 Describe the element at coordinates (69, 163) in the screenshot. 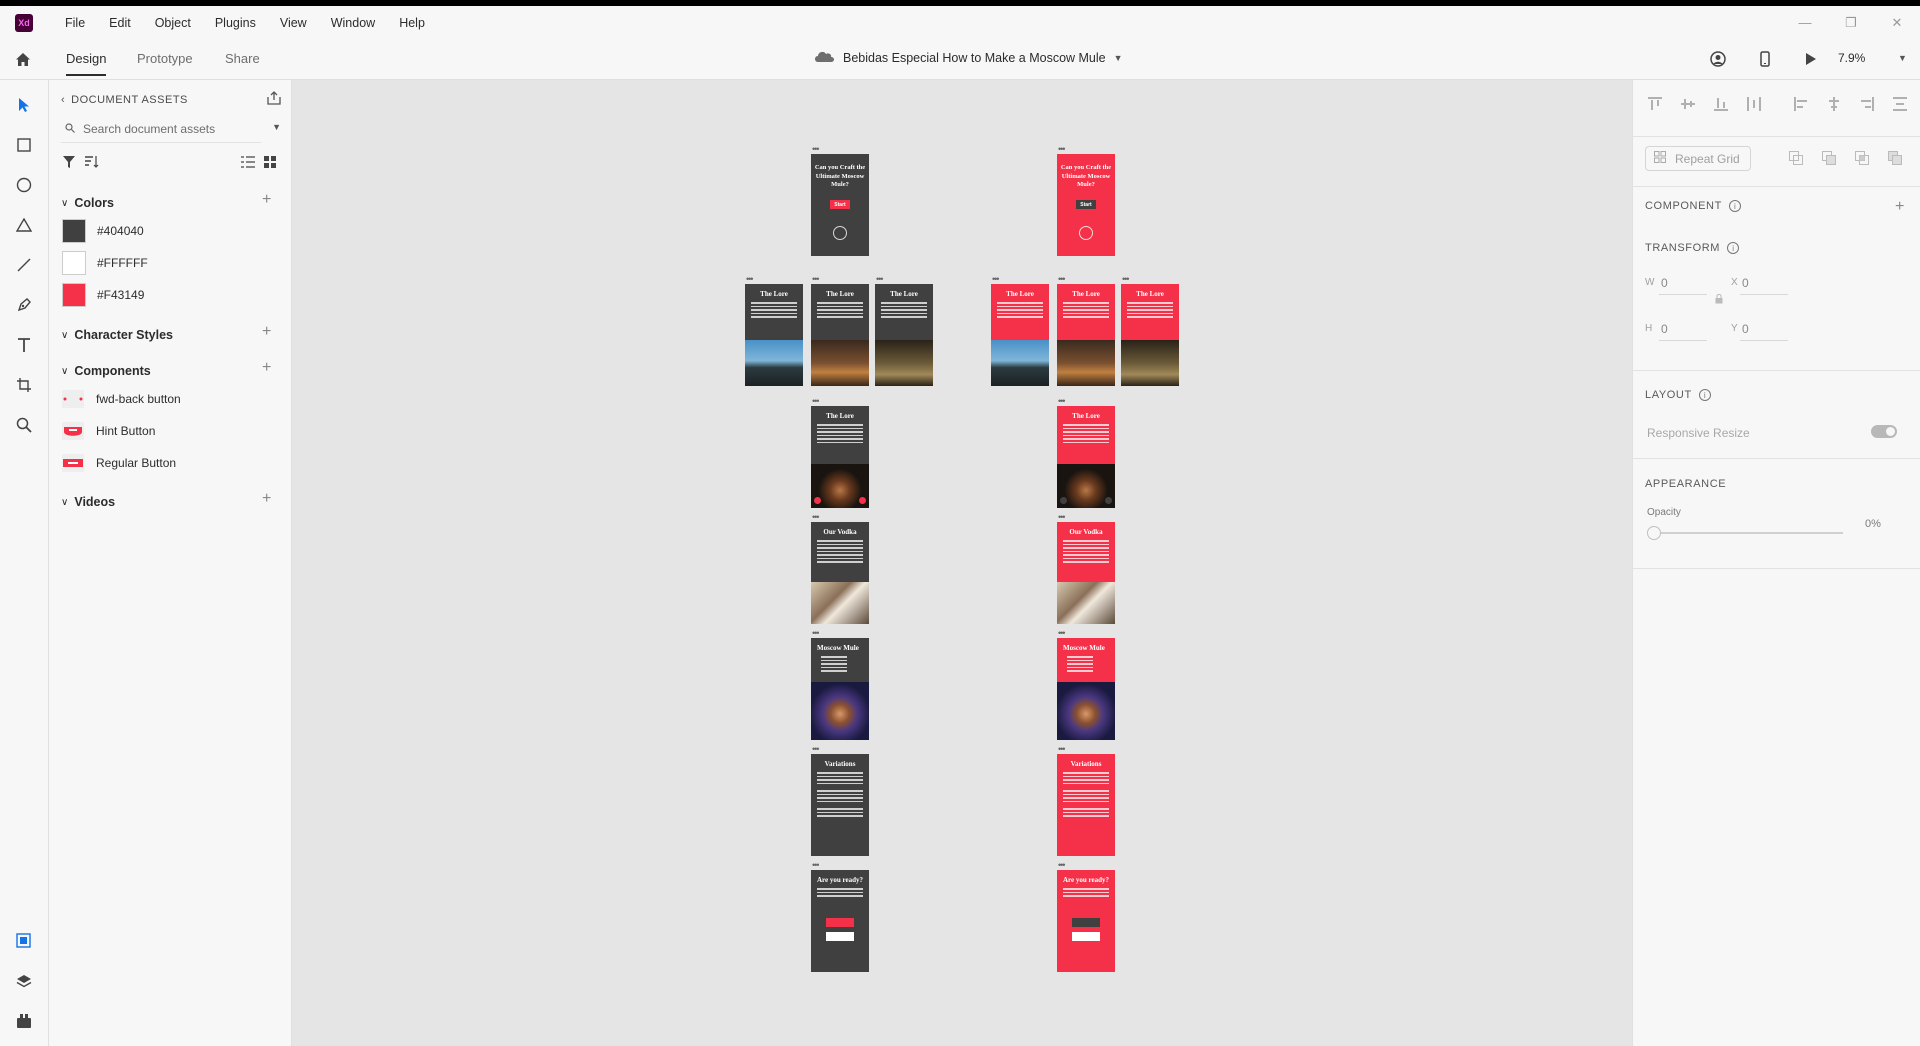

I see `filter-icon` at that location.